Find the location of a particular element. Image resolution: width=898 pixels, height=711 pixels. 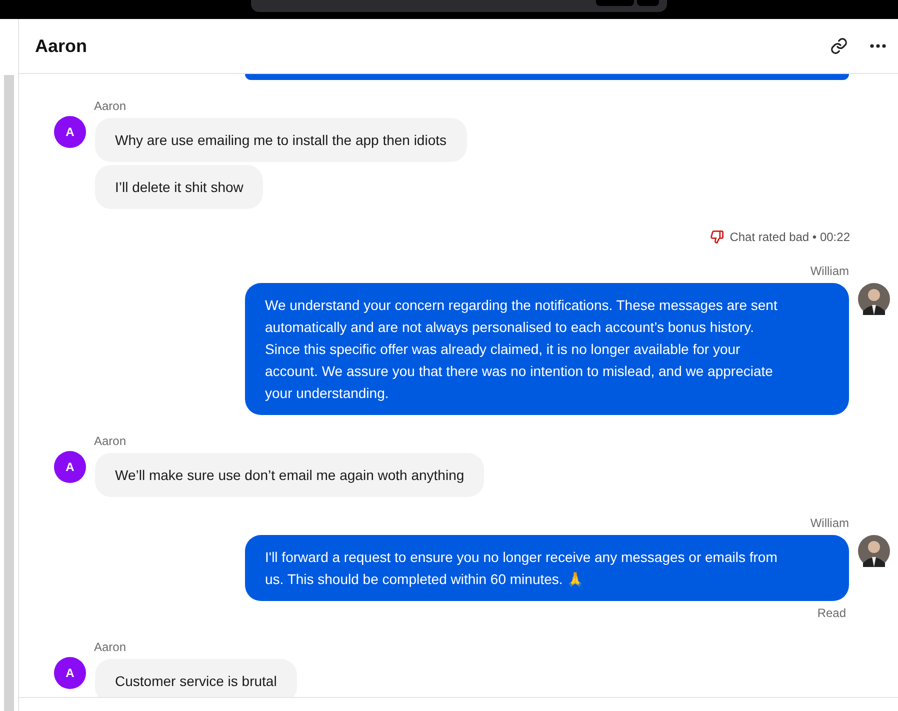

message-bubble: We’ll make sure use don’t email me again woth anything is located at coordinates (289, 475).